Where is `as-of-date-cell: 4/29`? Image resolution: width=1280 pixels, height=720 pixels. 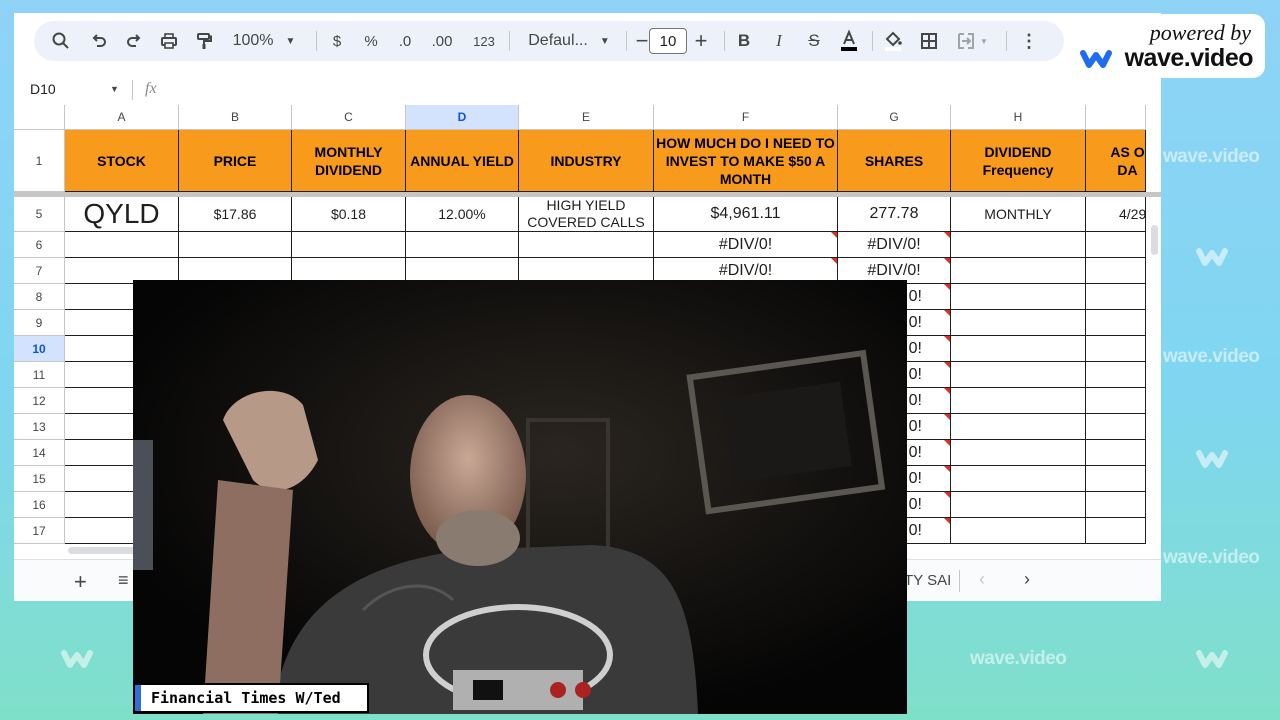
as-of-date-cell: 4/29 is located at coordinates (1116, 214).